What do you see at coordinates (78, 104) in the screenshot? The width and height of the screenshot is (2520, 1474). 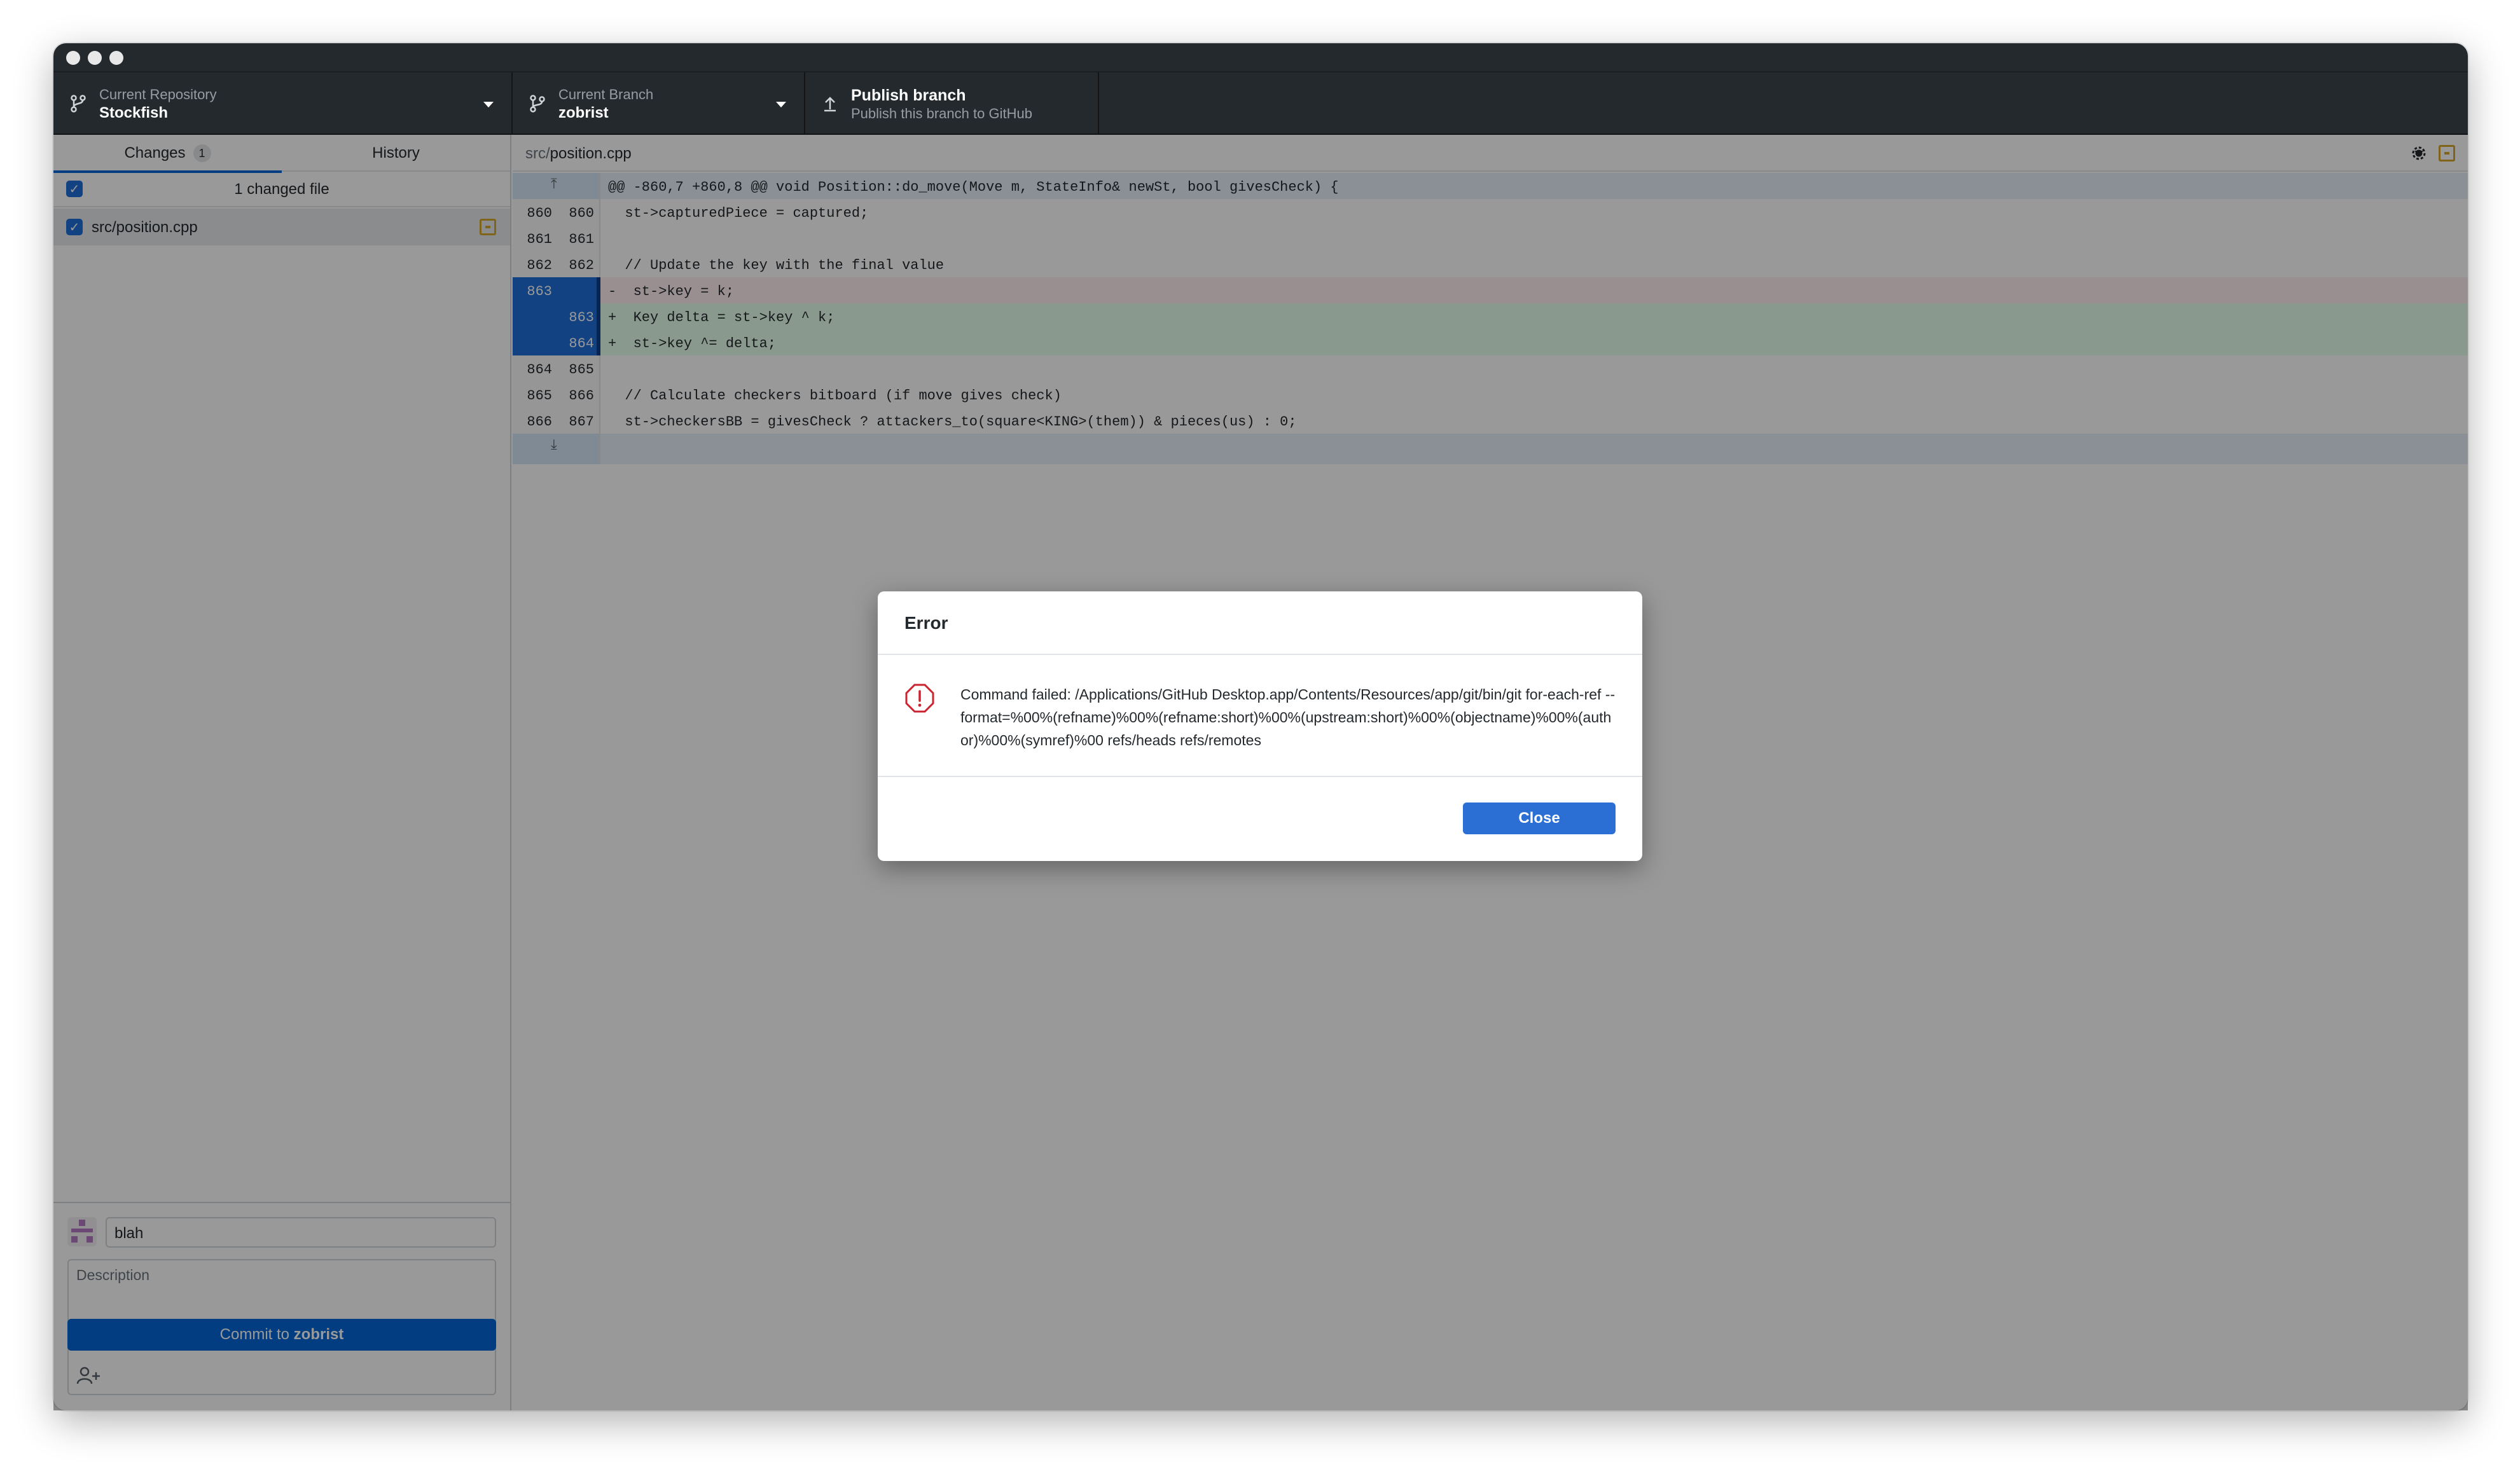 I see `repo-icon` at bounding box center [78, 104].